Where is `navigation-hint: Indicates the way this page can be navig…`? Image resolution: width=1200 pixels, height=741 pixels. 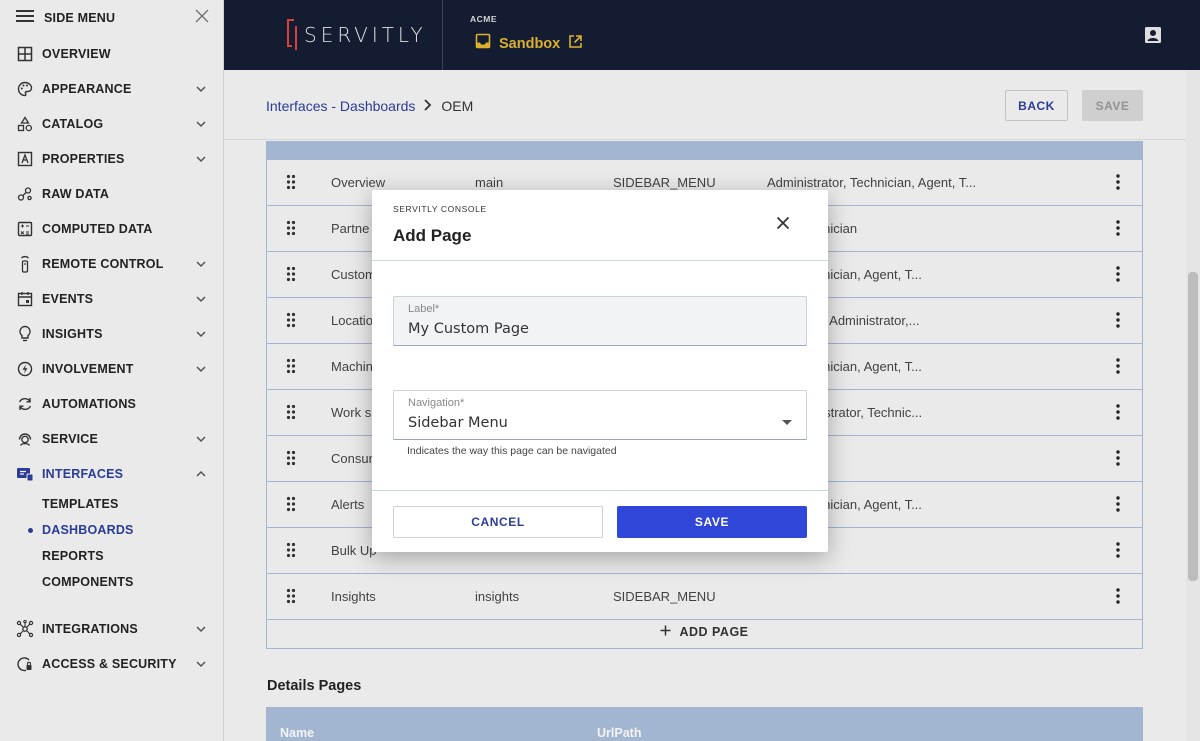 navigation-hint: Indicates the way this page can be navig… is located at coordinates (512, 451).